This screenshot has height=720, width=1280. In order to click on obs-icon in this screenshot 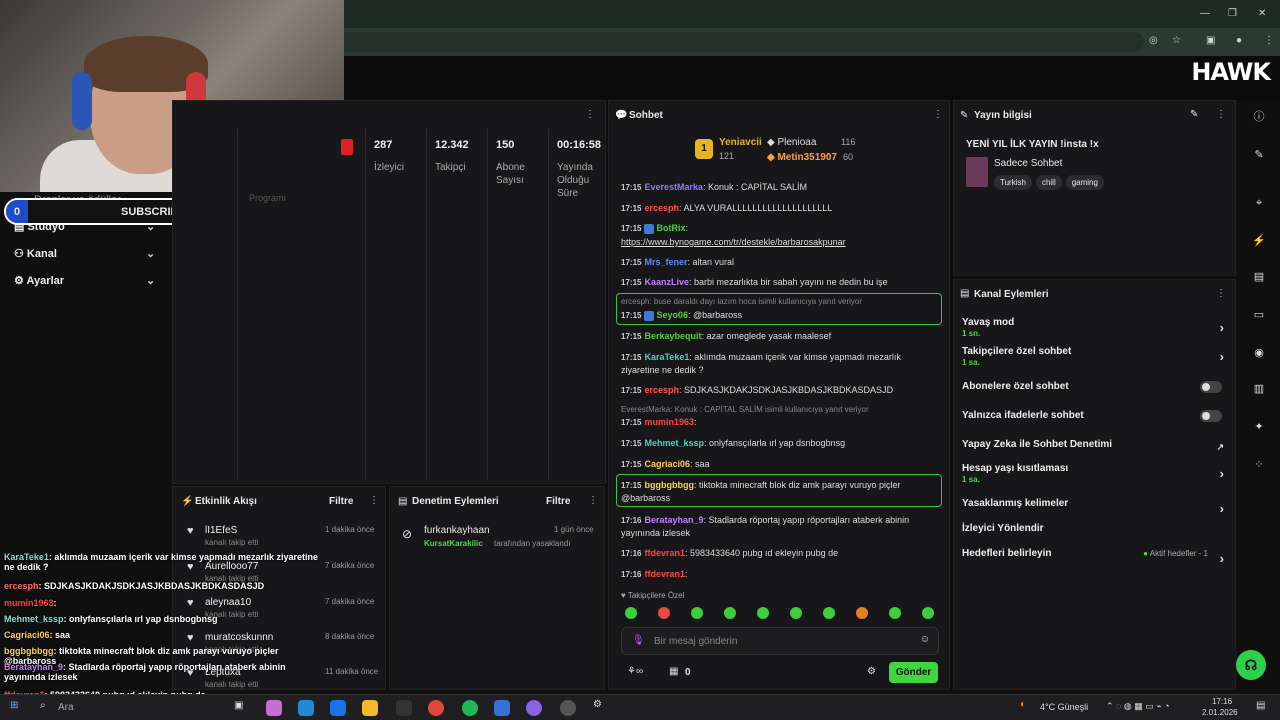, I will do `click(568, 708)`.